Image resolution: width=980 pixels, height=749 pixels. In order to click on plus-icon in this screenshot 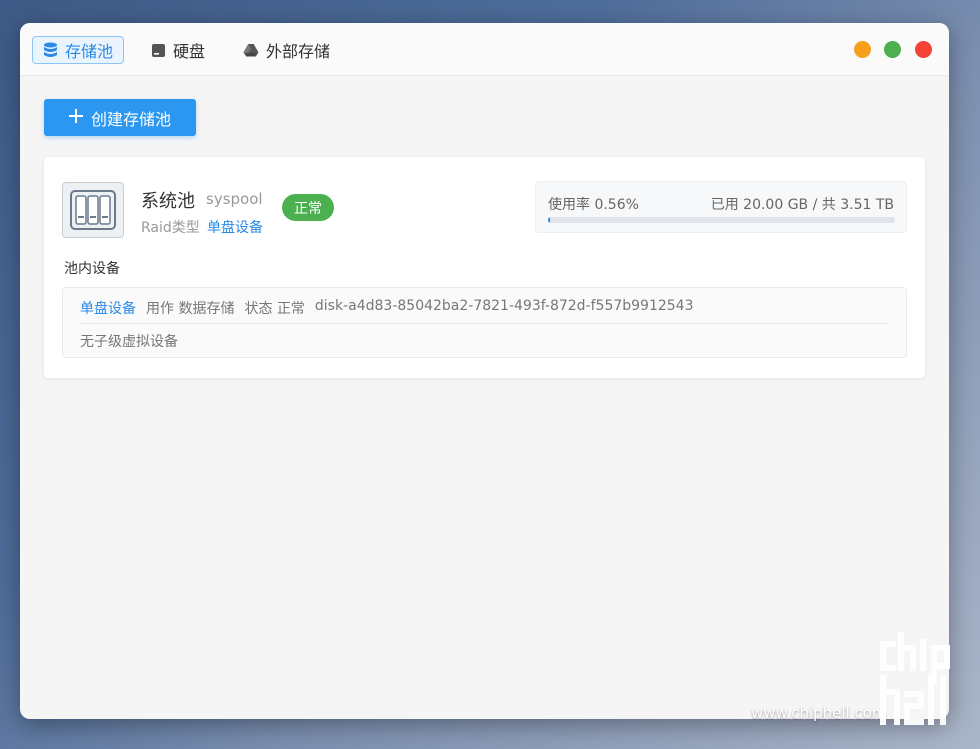, I will do `click(75, 117)`.